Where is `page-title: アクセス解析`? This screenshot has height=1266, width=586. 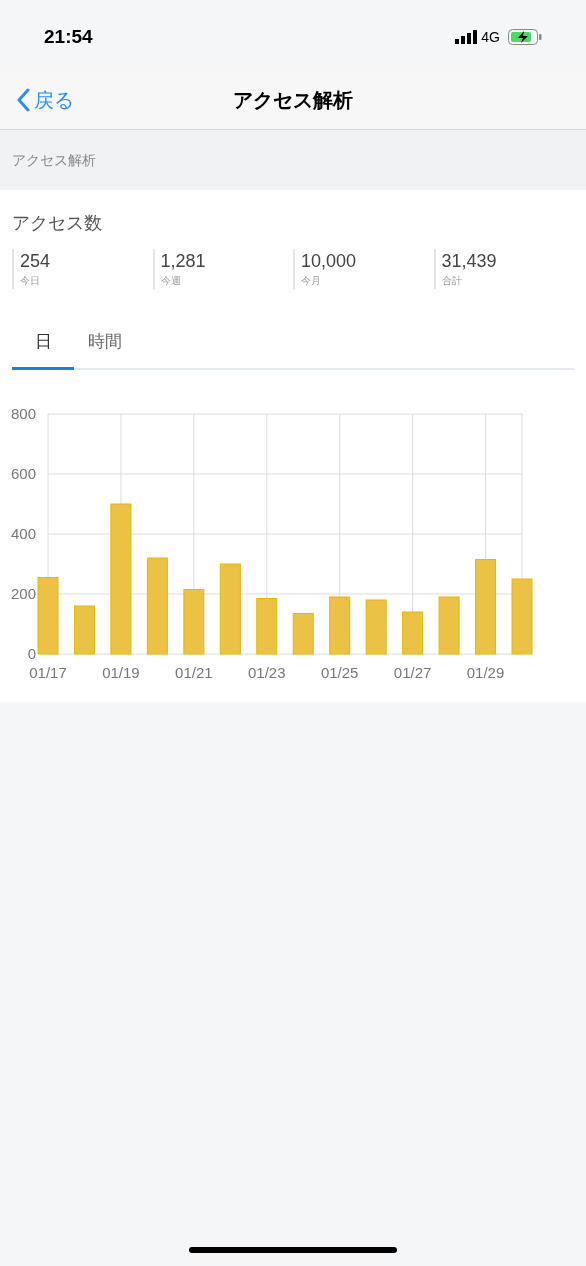
page-title: アクセス解析 is located at coordinates (293, 100).